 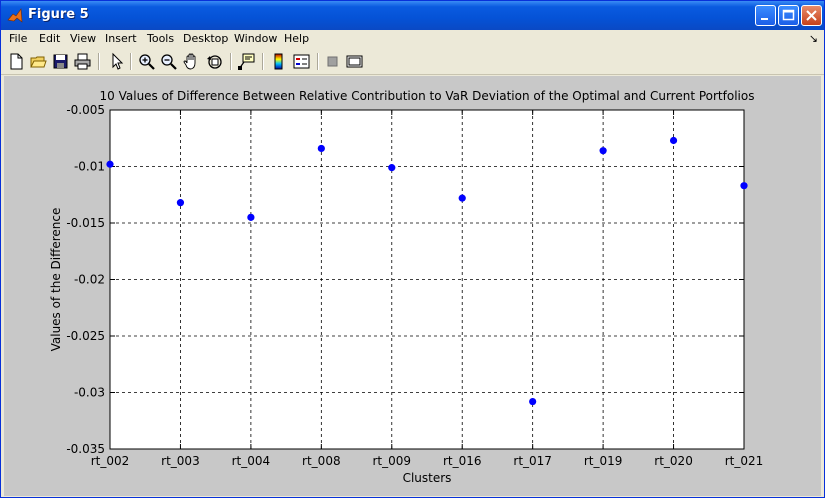 What do you see at coordinates (255, 38) in the screenshot?
I see `menu-window: Window` at bounding box center [255, 38].